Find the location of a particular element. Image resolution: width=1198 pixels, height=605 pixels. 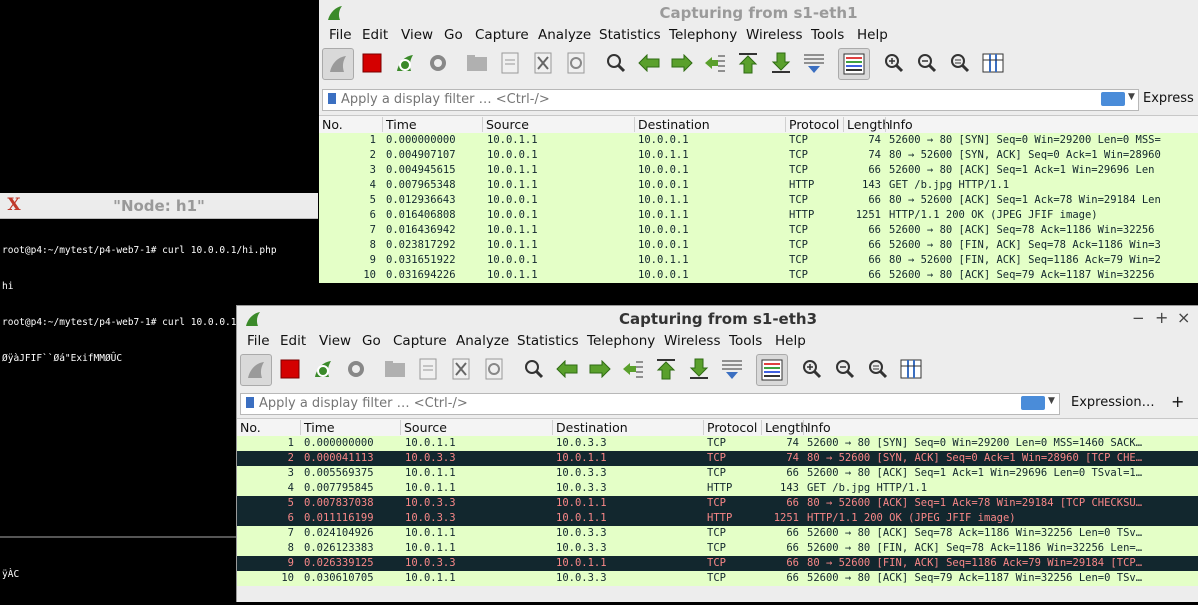

resize-columns-button is located at coordinates (911, 369).